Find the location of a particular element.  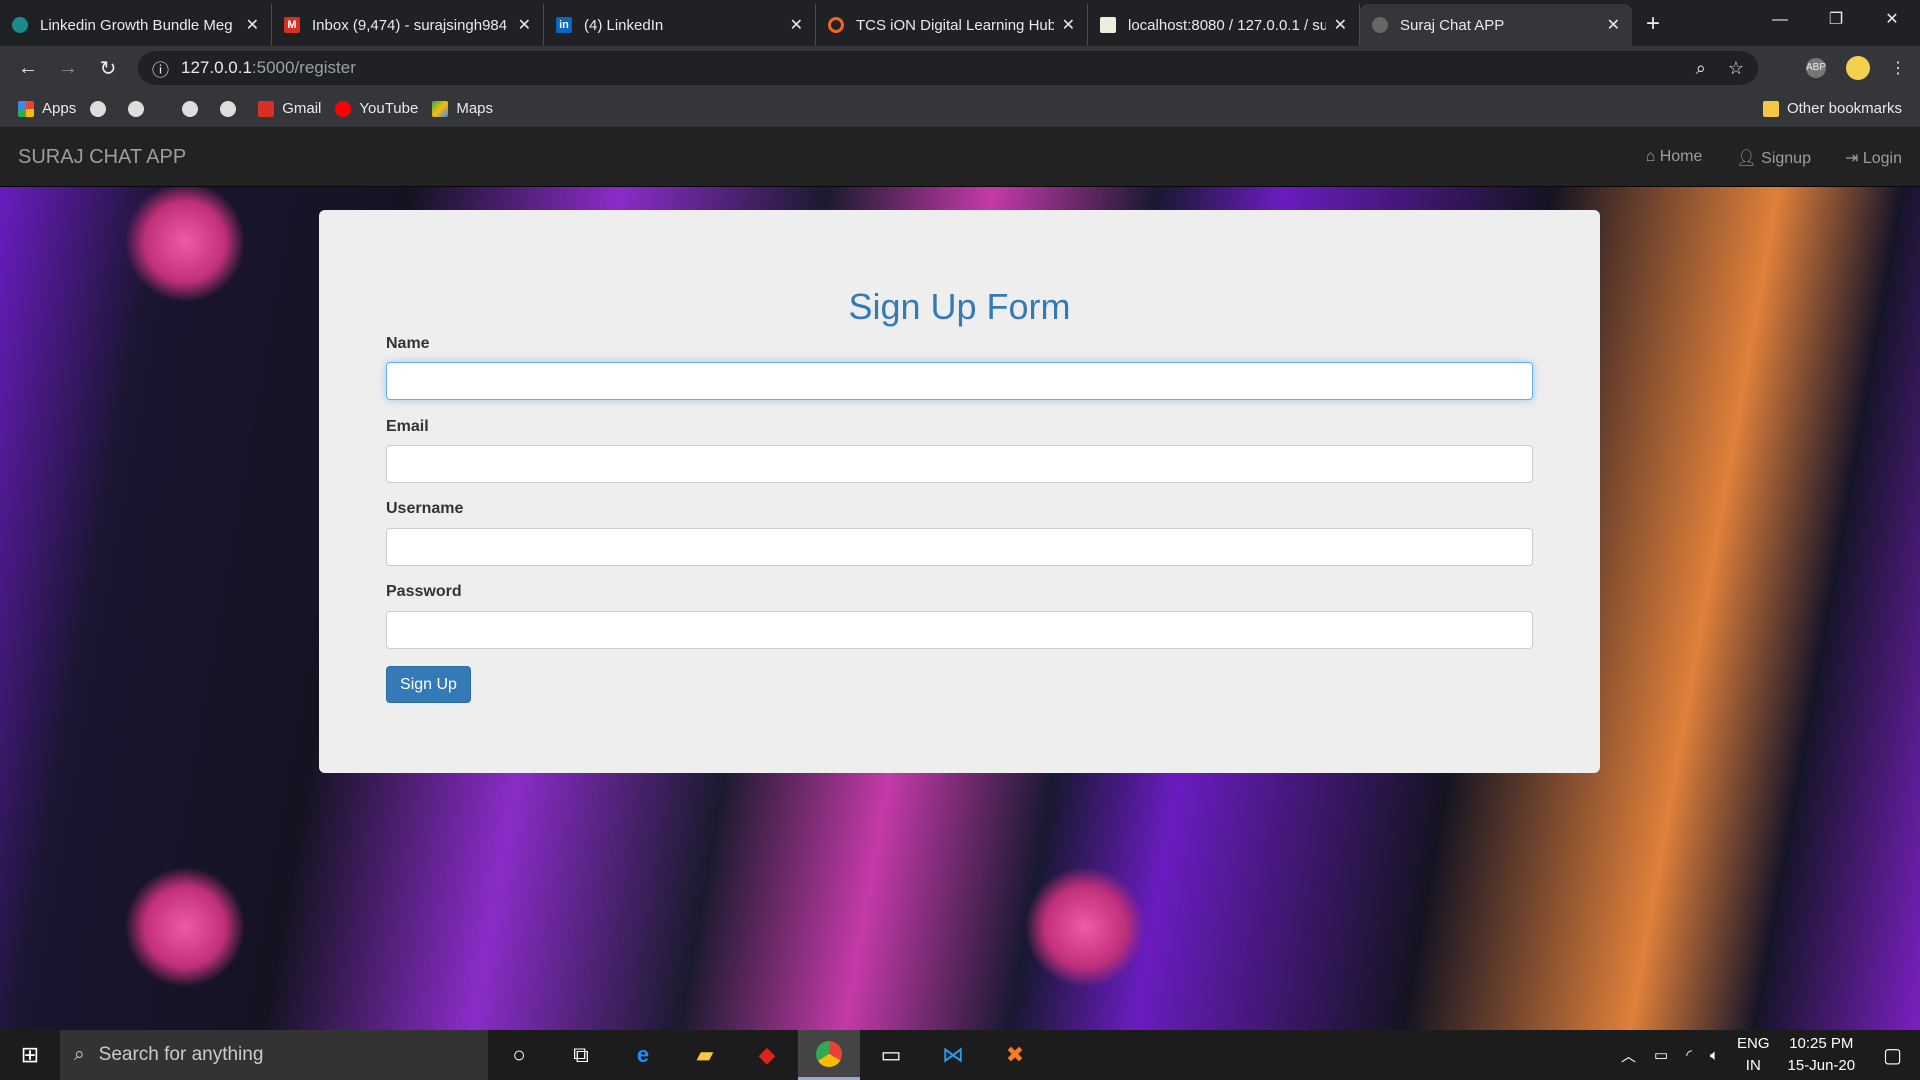

tab-title: Linkedin Growth Bundle Meg is located at coordinates (136, 25).